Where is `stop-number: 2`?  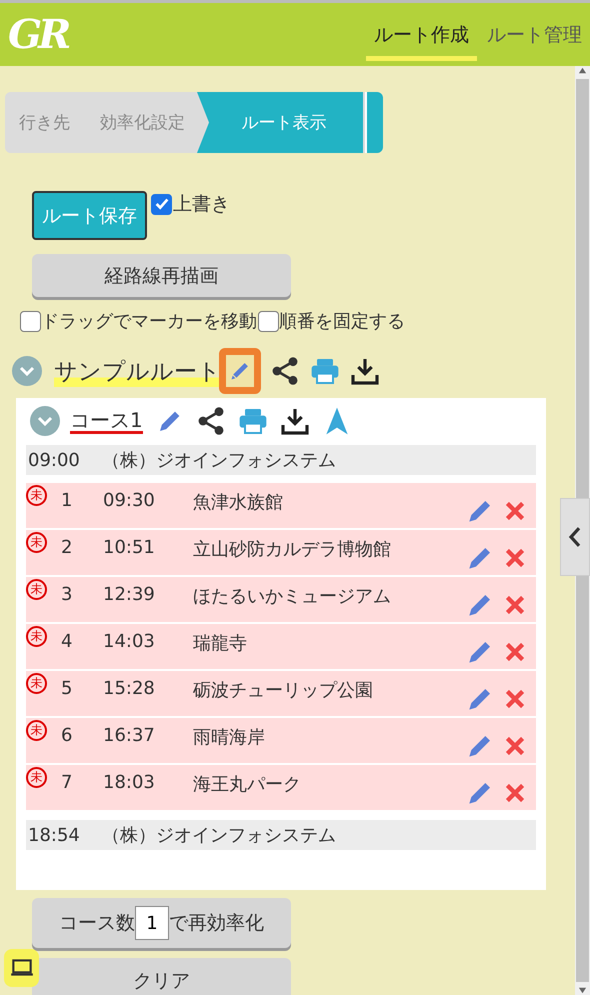 stop-number: 2 is located at coordinates (67, 547).